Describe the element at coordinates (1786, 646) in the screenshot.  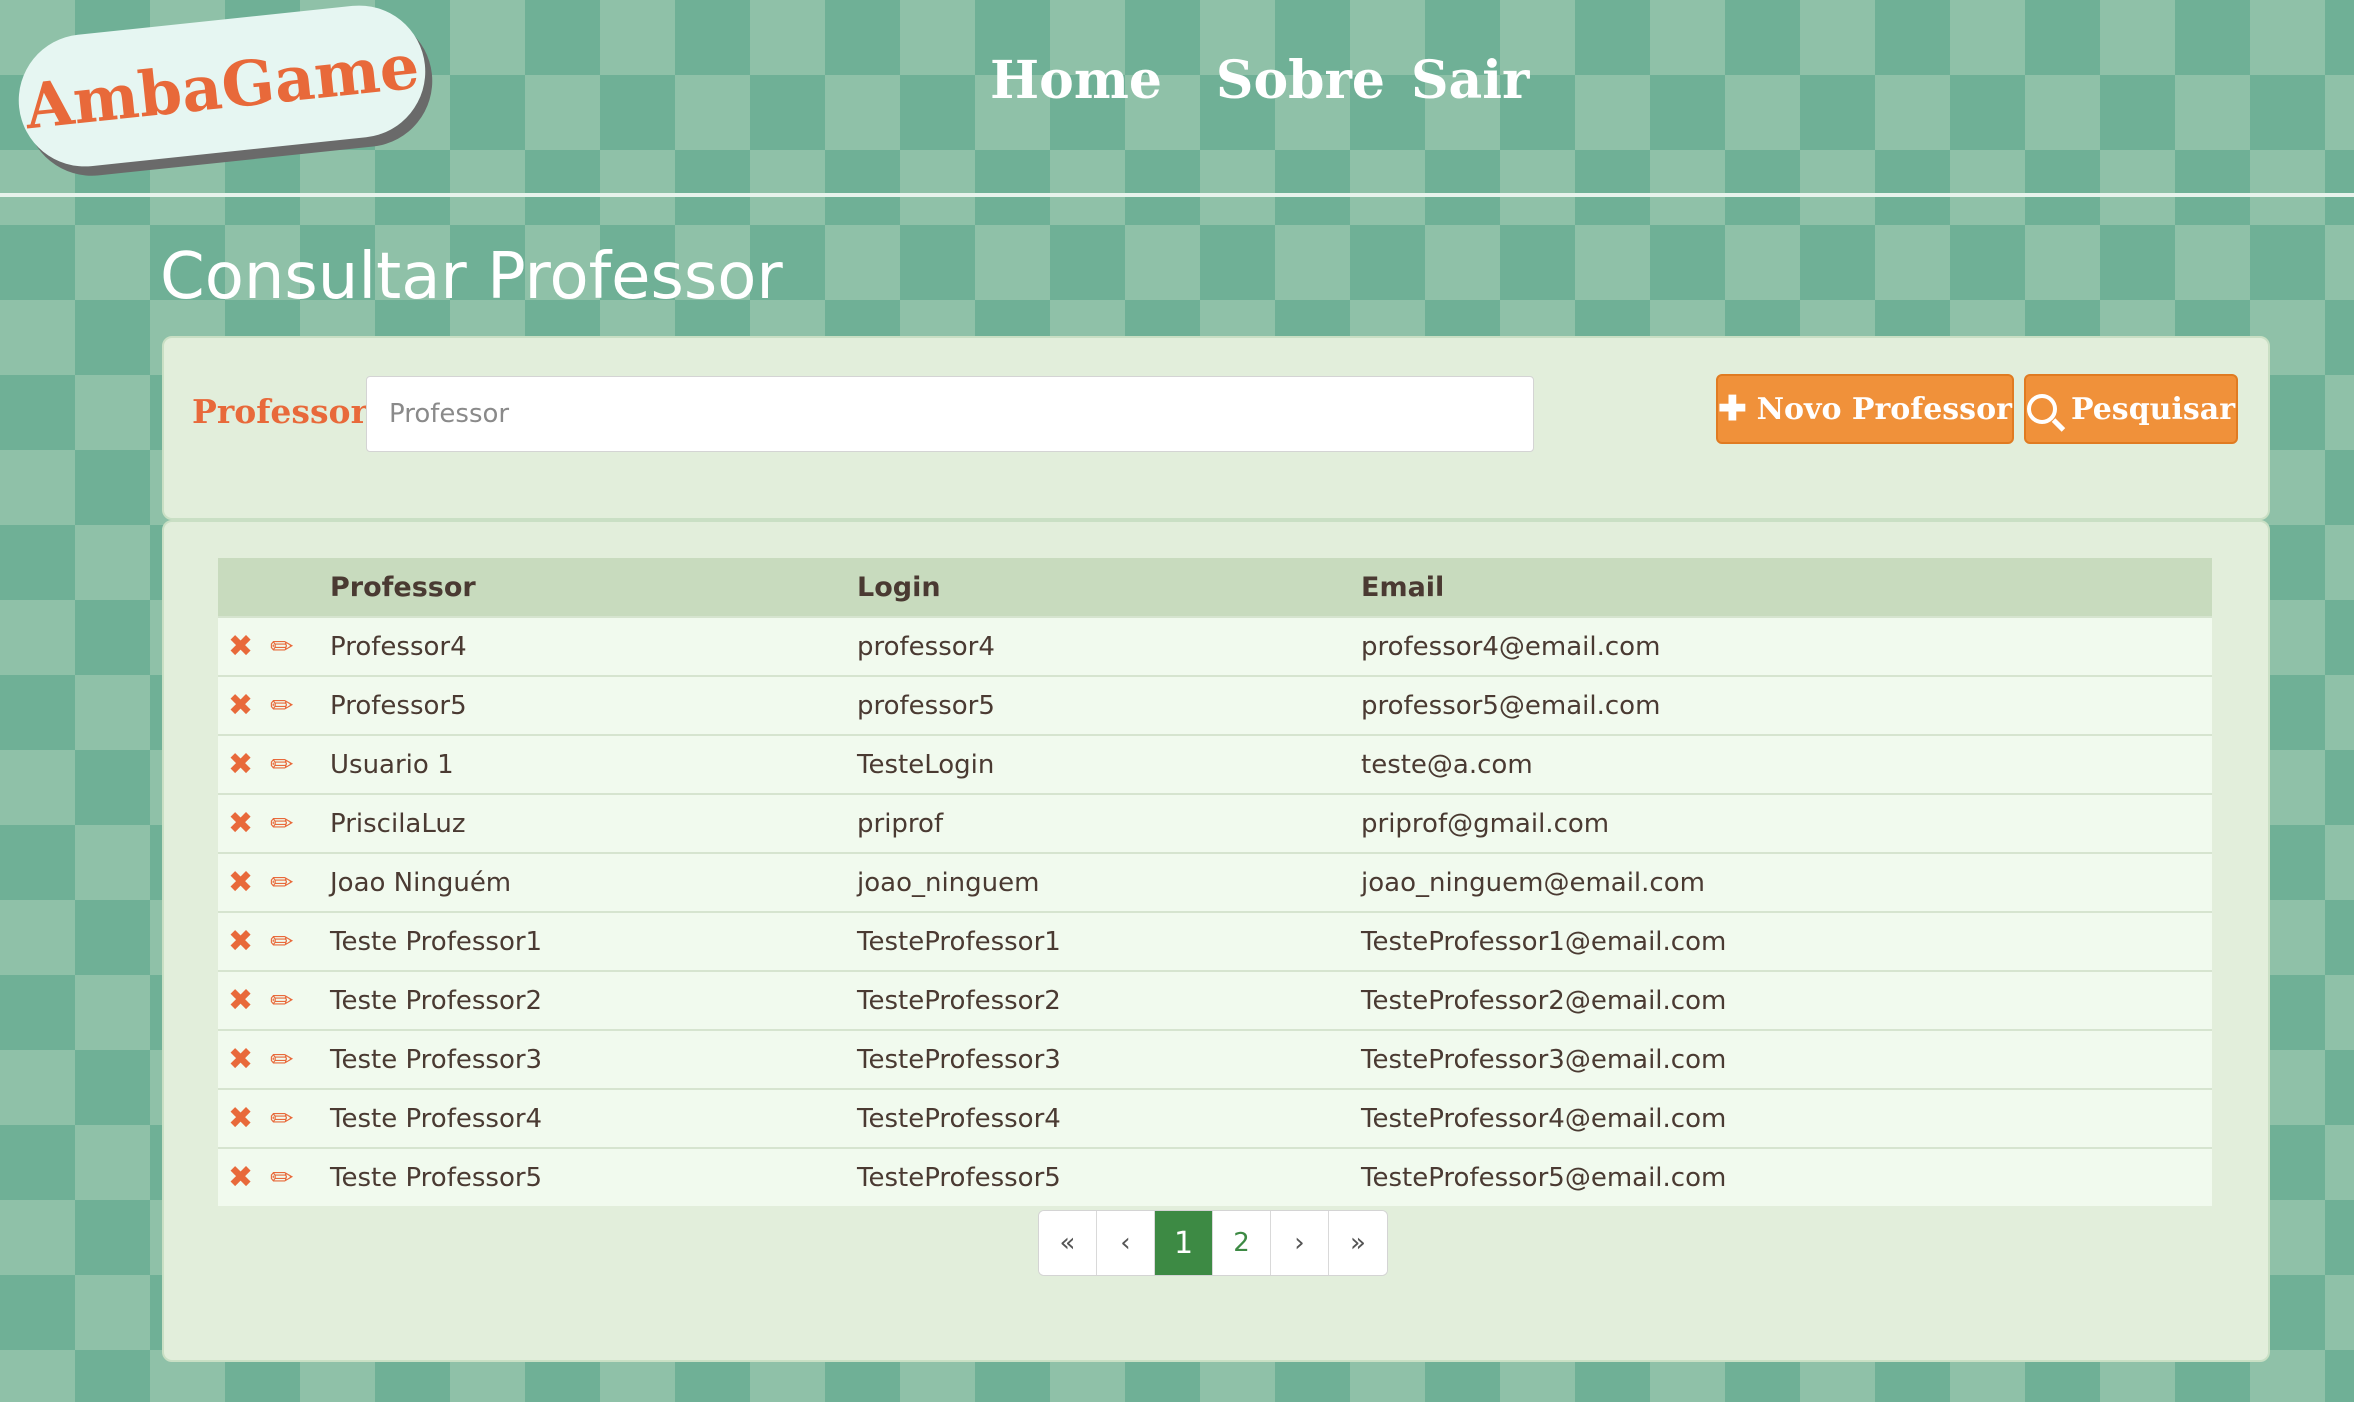
I see `email-cell: professor4@email.com` at that location.